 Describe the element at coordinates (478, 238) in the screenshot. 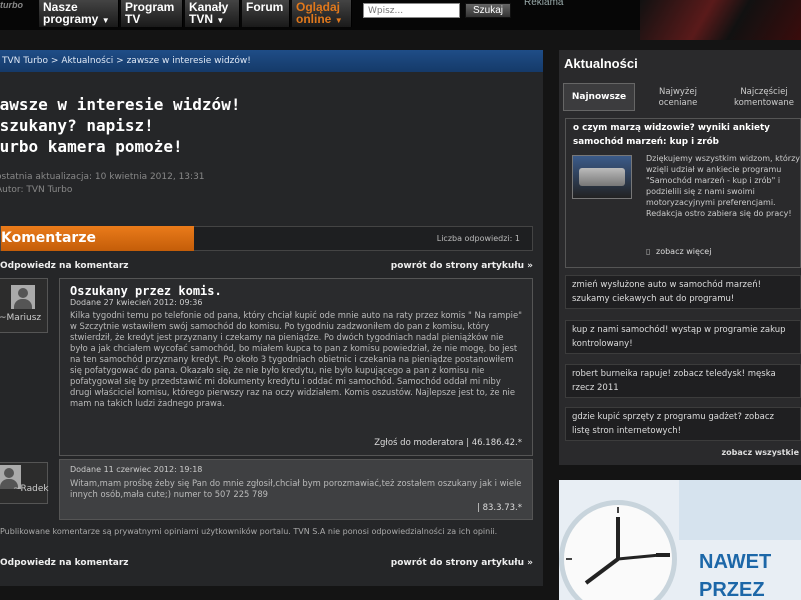

I see `comments-count: Liczba odpowiedzi: 1` at that location.